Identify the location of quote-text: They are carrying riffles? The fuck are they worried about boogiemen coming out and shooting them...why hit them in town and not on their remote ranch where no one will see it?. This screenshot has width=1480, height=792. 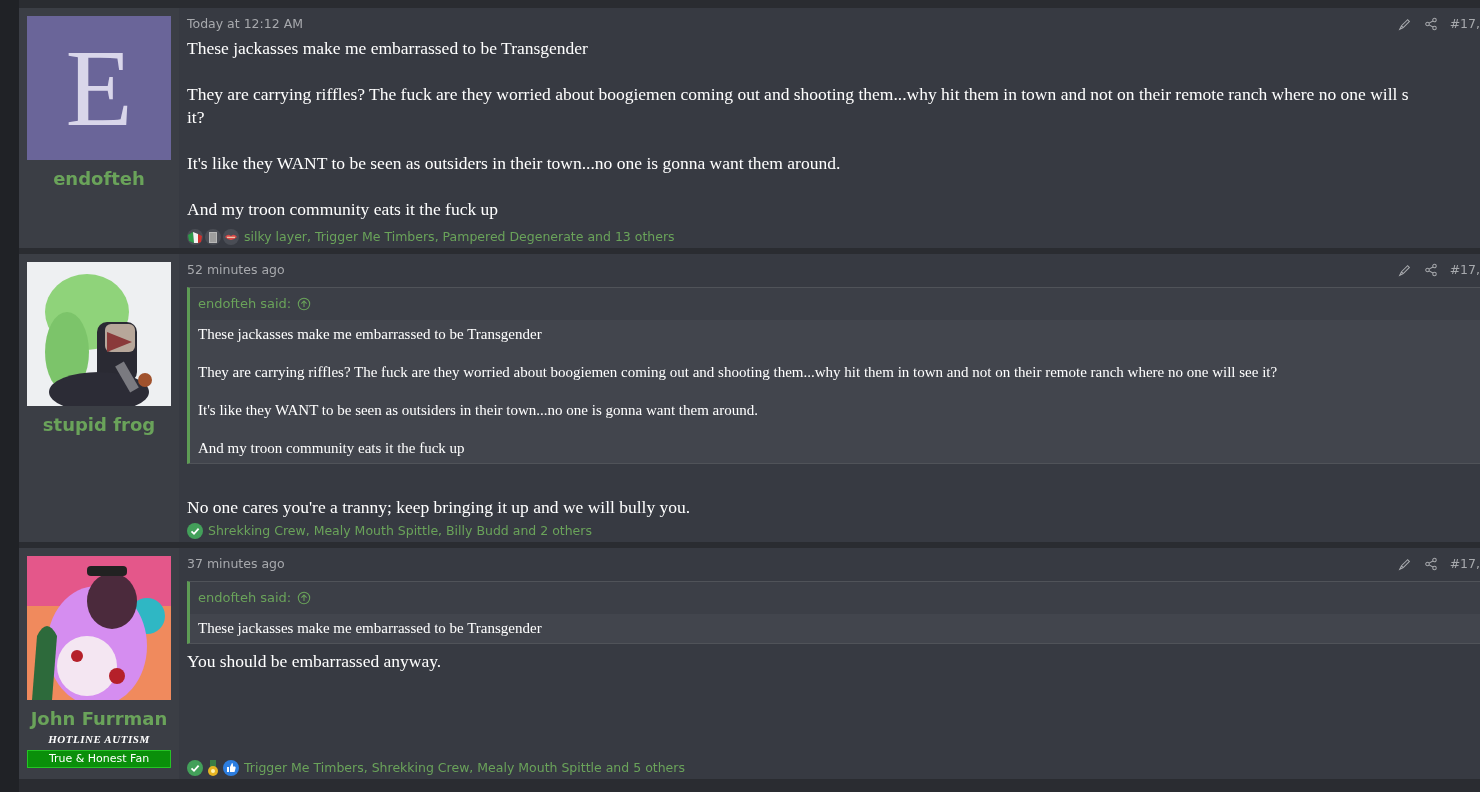
(738, 372).